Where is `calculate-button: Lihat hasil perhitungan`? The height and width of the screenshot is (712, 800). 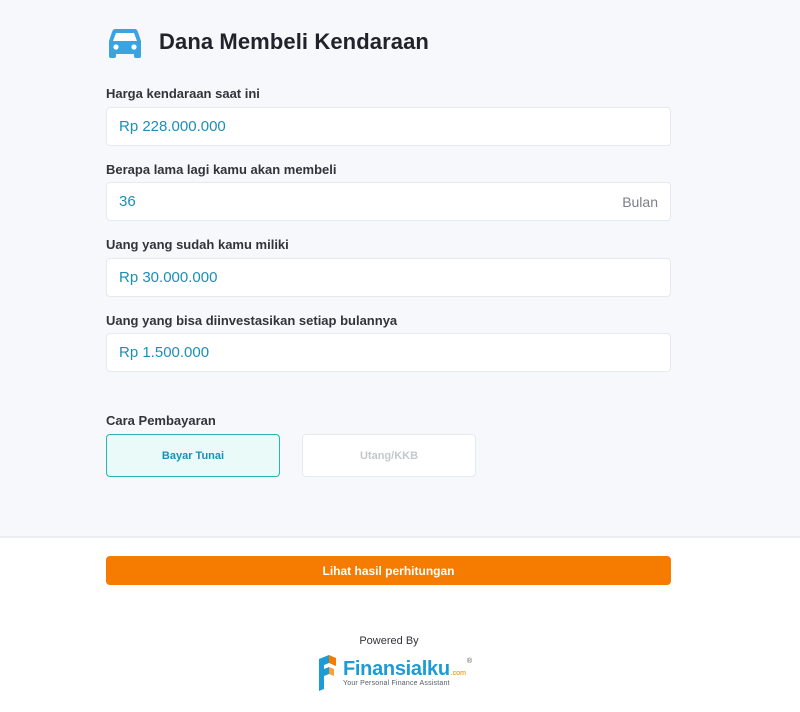
calculate-button: Lihat hasil perhitungan is located at coordinates (388, 570).